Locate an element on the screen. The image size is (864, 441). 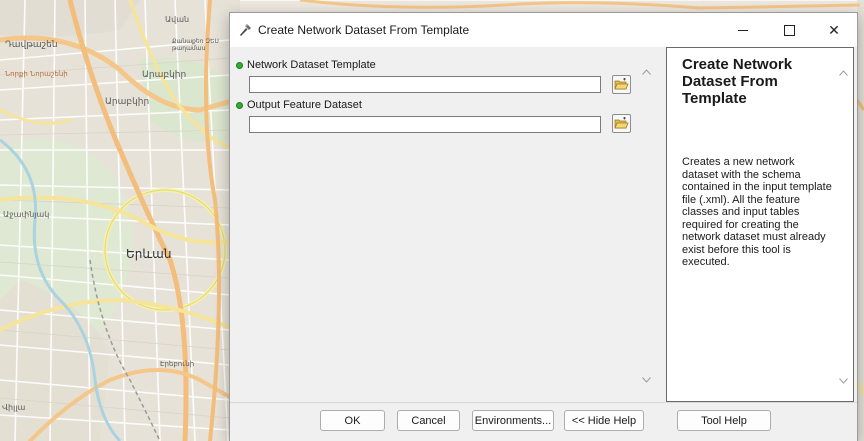
hide-help-button: << Hide Help is located at coordinates (604, 420).